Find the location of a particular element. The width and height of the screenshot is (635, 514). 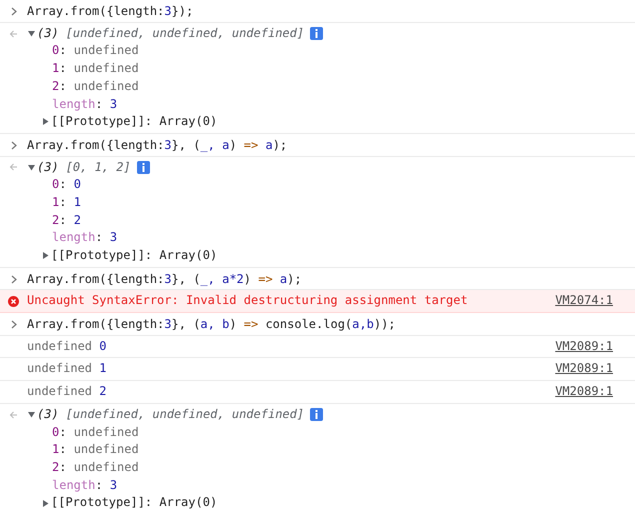

property-row-text: 2 is located at coordinates (66, 220).